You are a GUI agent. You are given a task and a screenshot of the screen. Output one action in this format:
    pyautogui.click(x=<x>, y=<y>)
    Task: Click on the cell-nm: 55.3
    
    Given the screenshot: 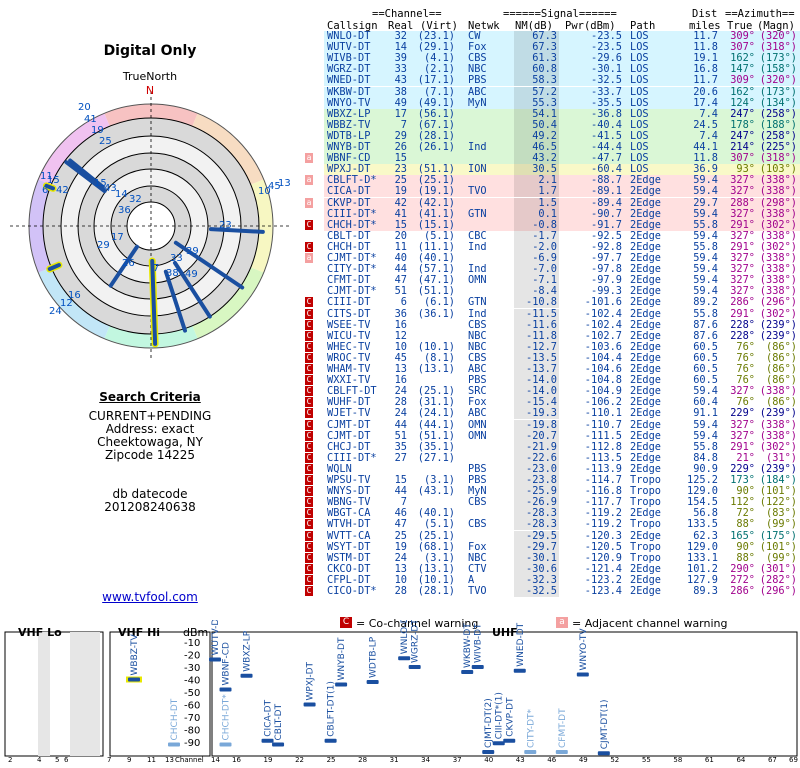 What is the action you would take?
    pyautogui.click(x=544, y=102)
    